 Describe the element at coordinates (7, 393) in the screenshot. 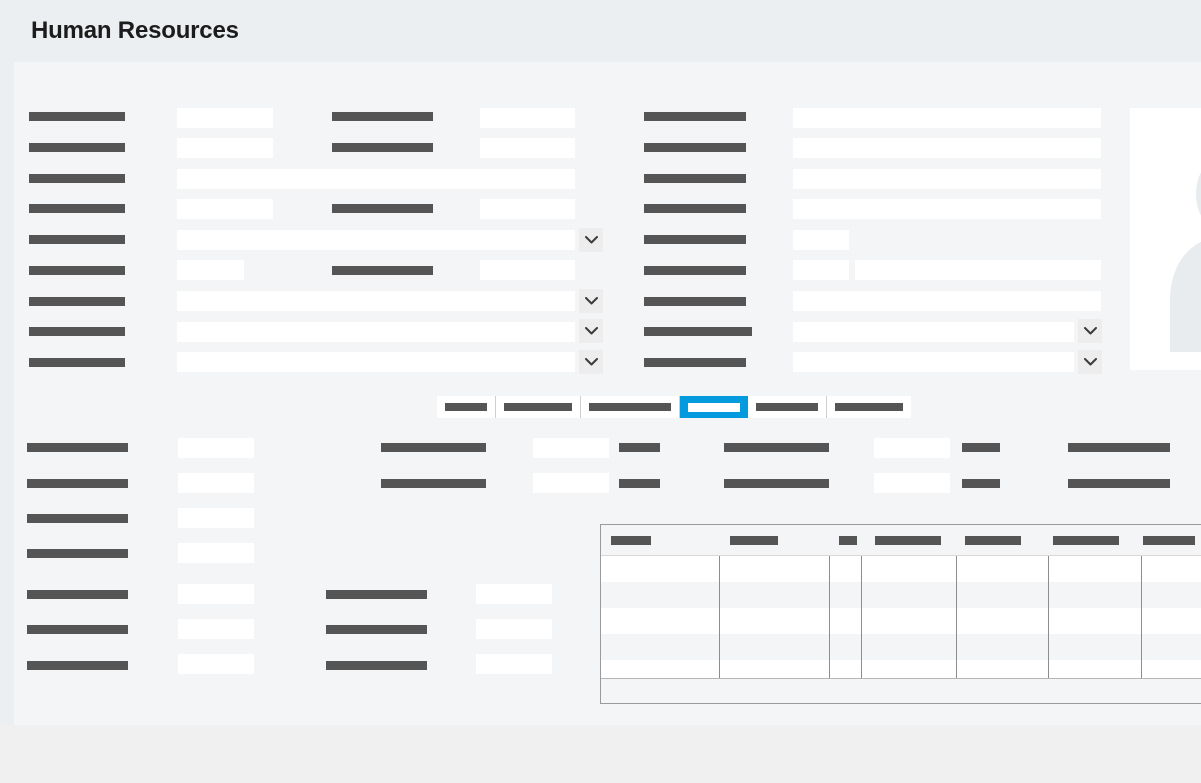

I see `left-rail` at that location.